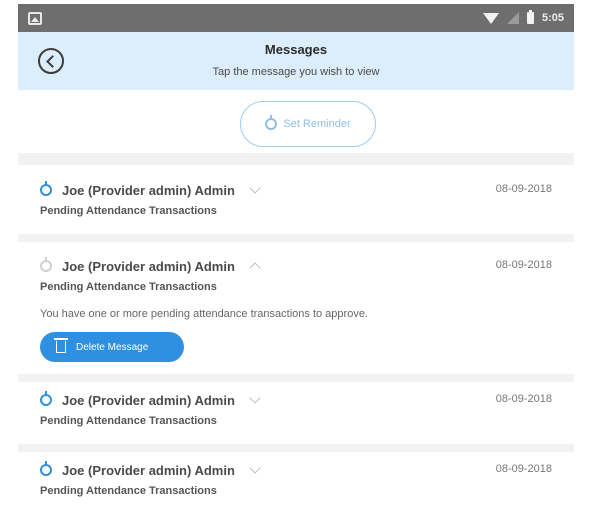  What do you see at coordinates (530, 17) in the screenshot?
I see `battery-icon` at bounding box center [530, 17].